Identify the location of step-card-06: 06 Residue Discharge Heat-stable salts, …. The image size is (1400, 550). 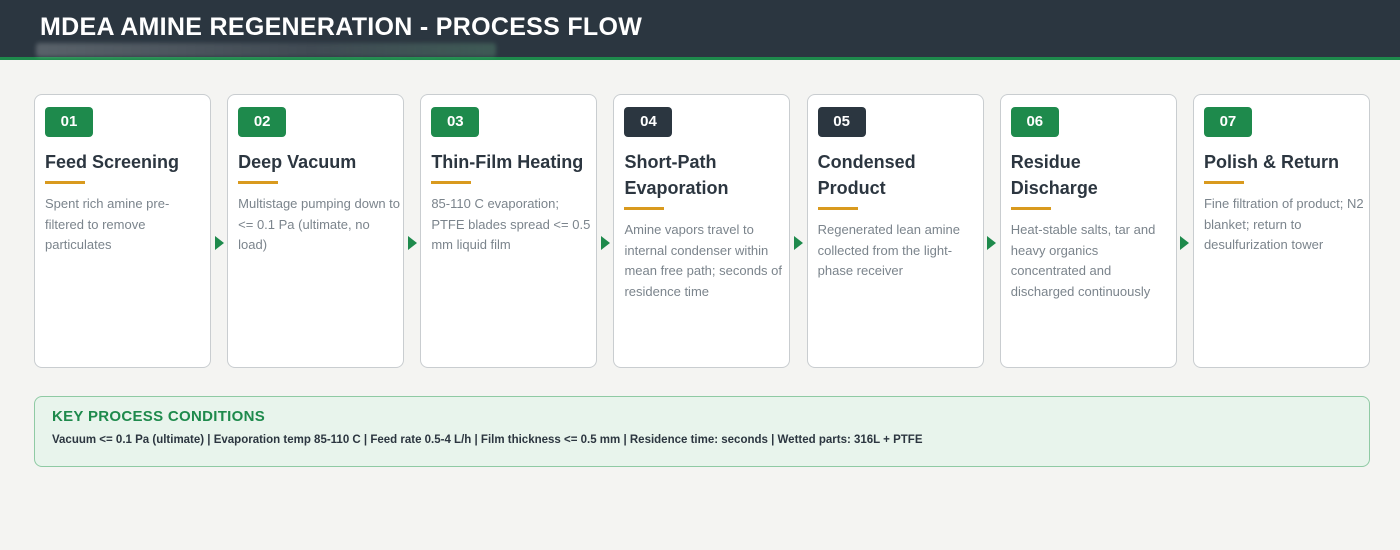
(1088, 231).